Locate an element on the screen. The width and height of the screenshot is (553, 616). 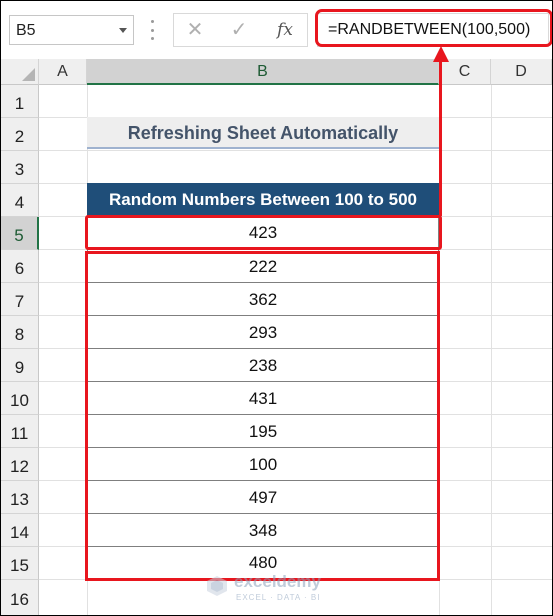
insert-function-icon: fx is located at coordinates (285, 30).